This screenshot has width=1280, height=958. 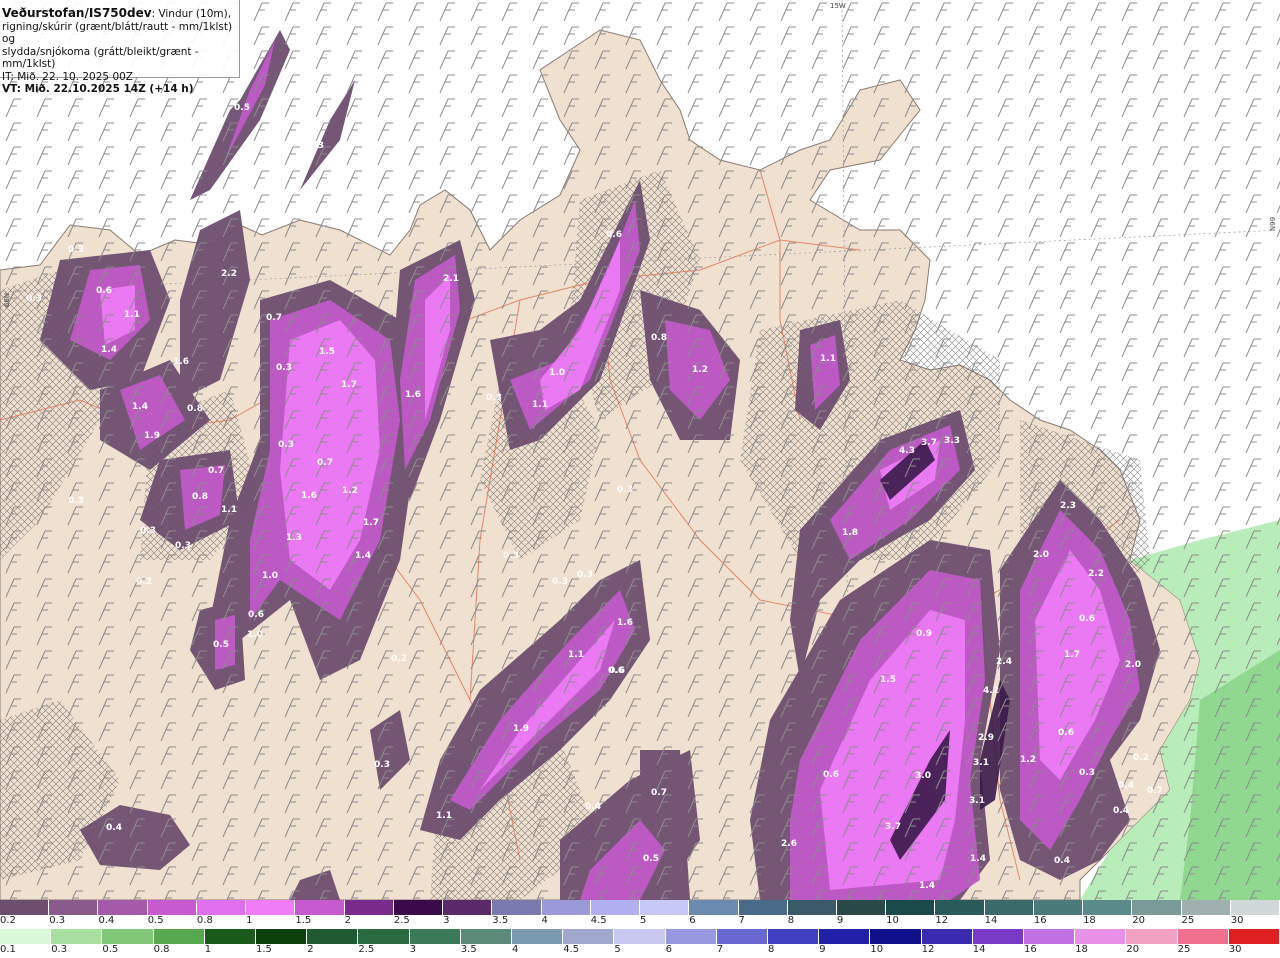 What do you see at coordinates (928, 949) in the screenshot?
I see `scale-tick-label: 12` at bounding box center [928, 949].